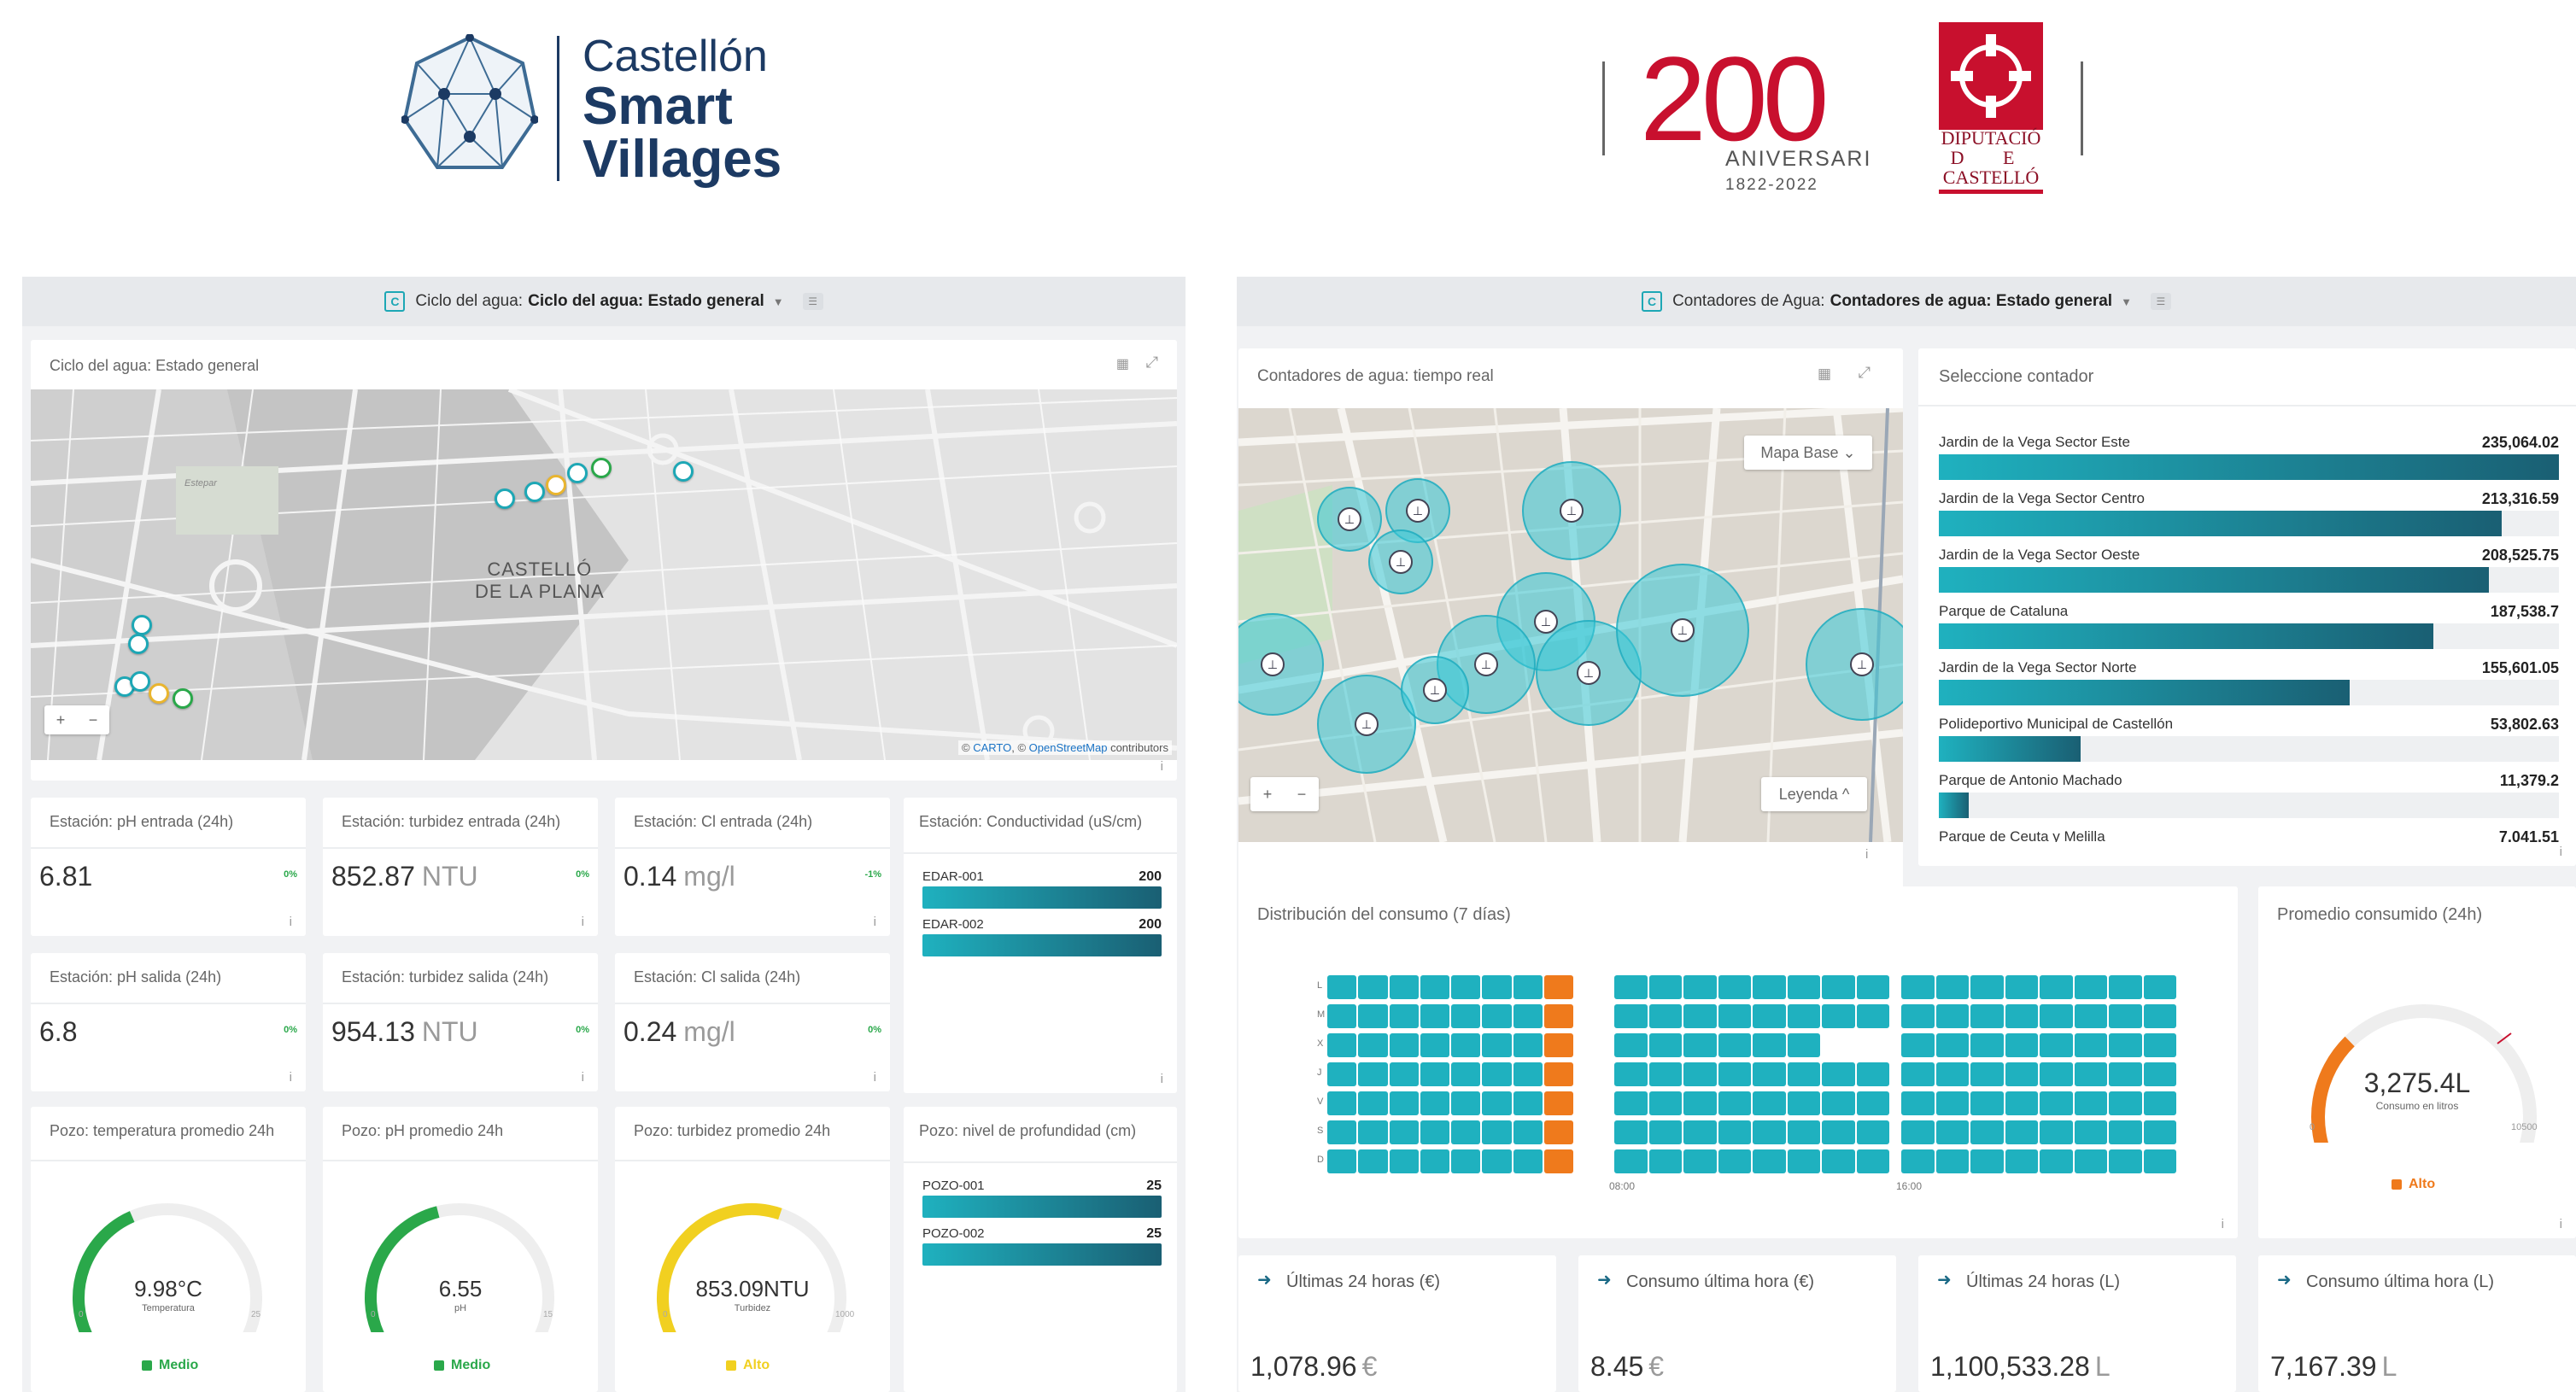 The height and width of the screenshot is (1392, 2576). I want to click on carto-link: CARTO, so click(992, 747).